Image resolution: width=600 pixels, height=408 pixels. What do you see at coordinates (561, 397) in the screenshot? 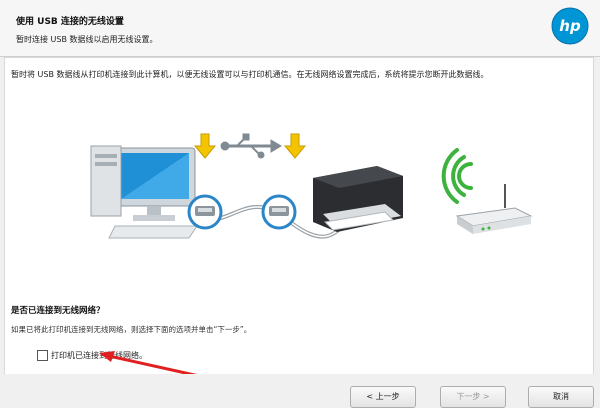
I see `cancel-button: 取消` at bounding box center [561, 397].